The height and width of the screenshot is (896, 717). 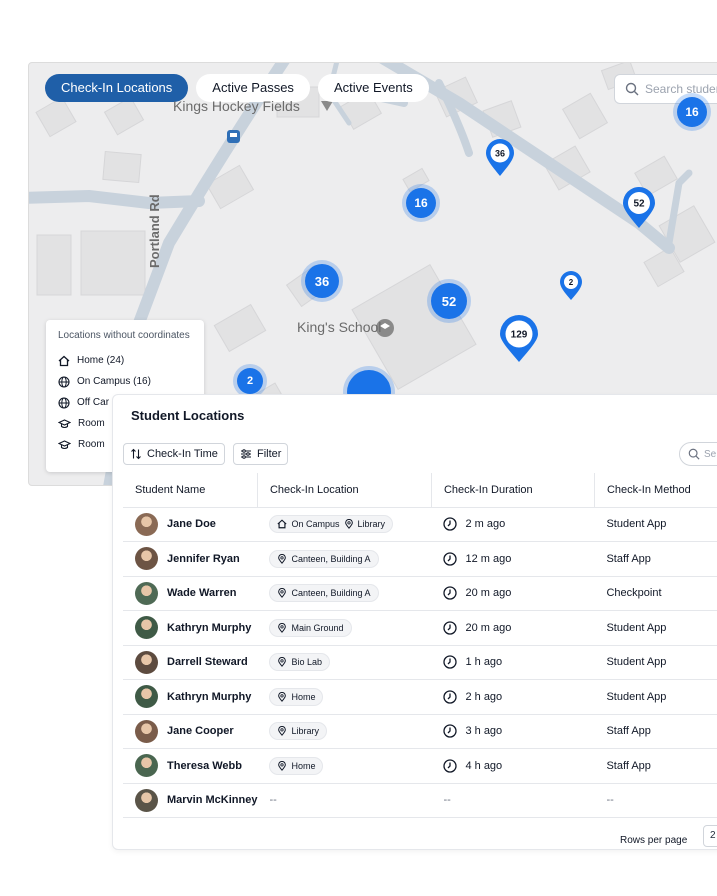 What do you see at coordinates (136, 454) in the screenshot?
I see `sort-icon` at bounding box center [136, 454].